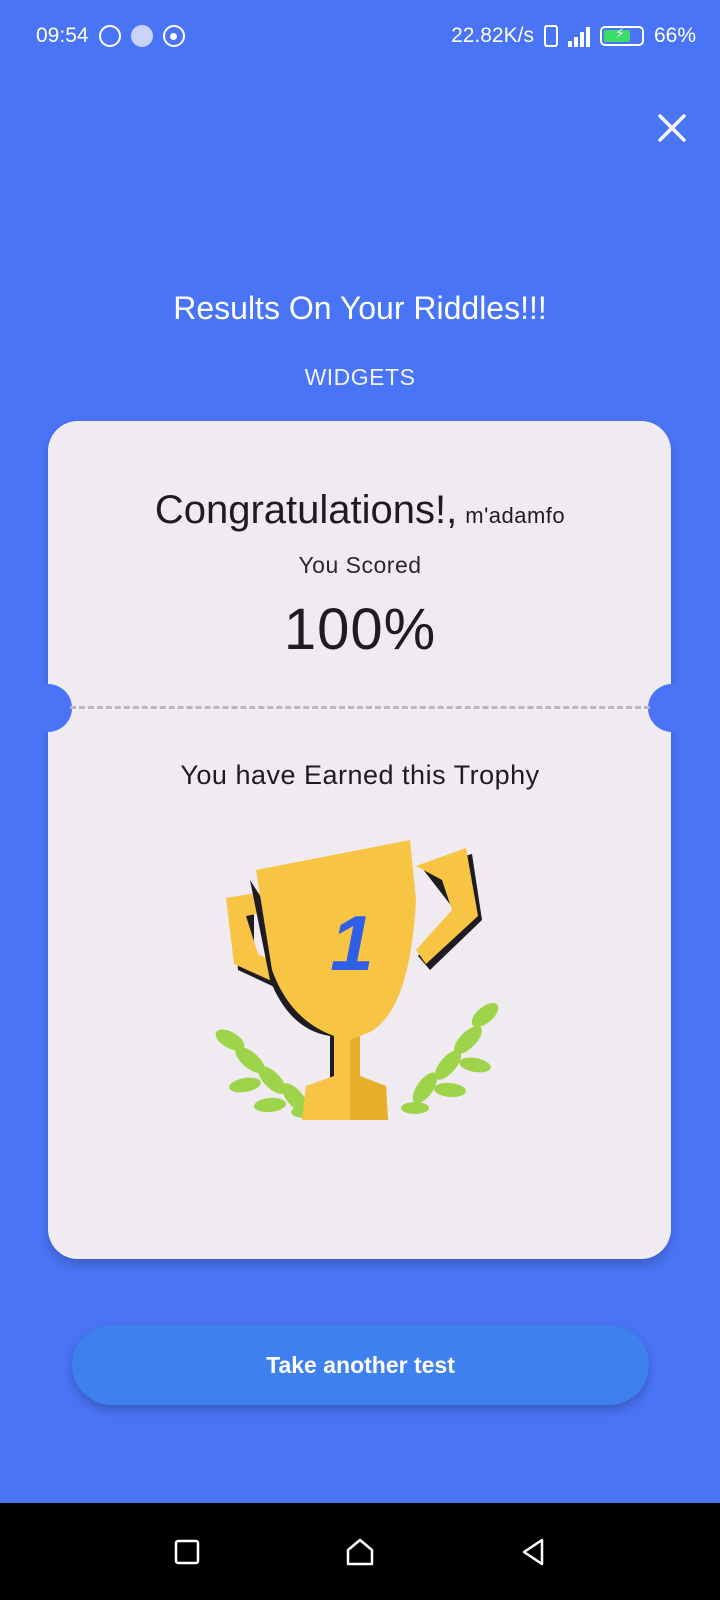 The height and width of the screenshot is (1600, 720). I want to click on recents-icon, so click(186, 1551).